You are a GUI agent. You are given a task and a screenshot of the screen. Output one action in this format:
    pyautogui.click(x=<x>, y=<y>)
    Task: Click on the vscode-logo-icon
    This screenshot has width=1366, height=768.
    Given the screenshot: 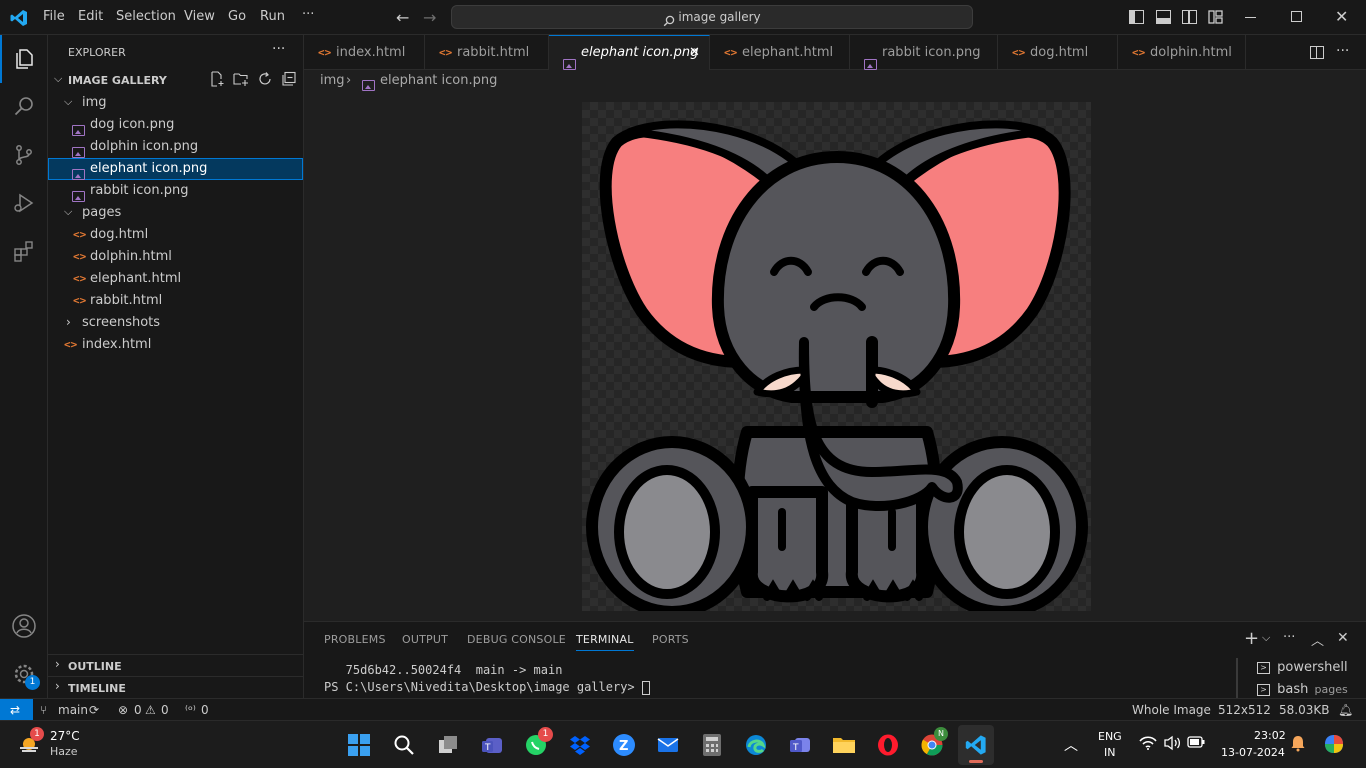 What is the action you would take?
    pyautogui.click(x=19, y=18)
    